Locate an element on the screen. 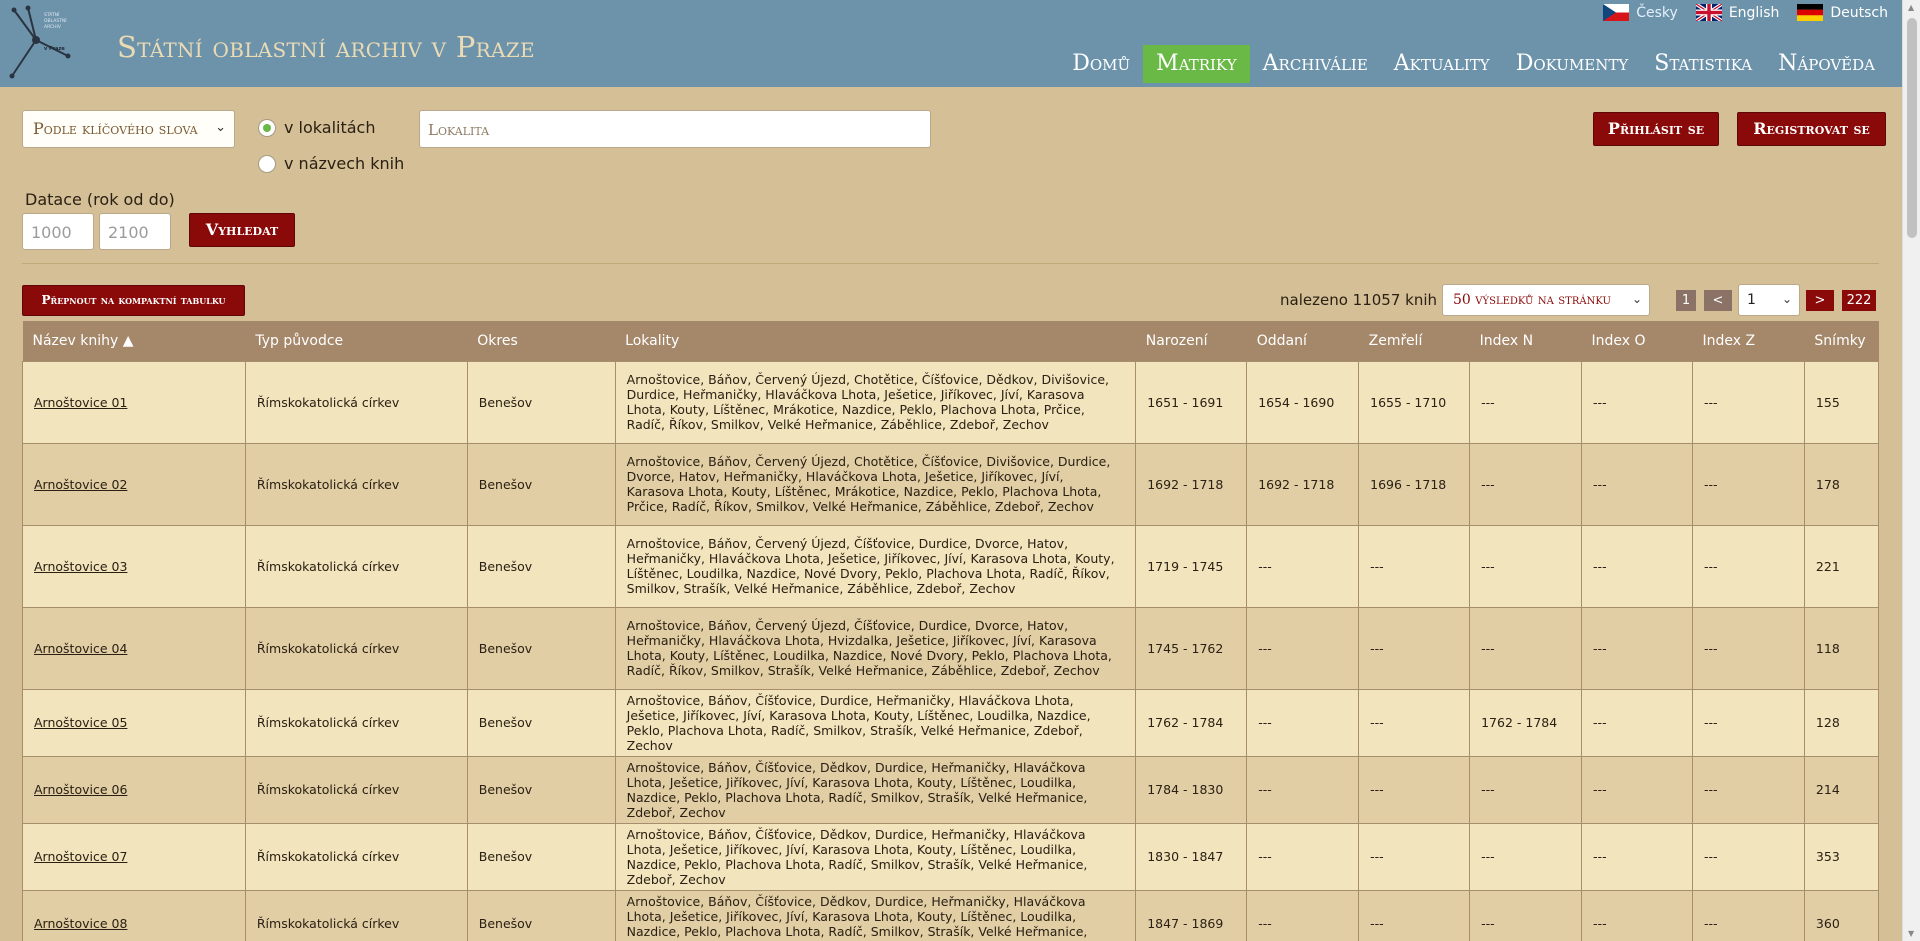 This screenshot has width=1920, height=941. row-married: 1654 - 1690 is located at coordinates (1303, 402).